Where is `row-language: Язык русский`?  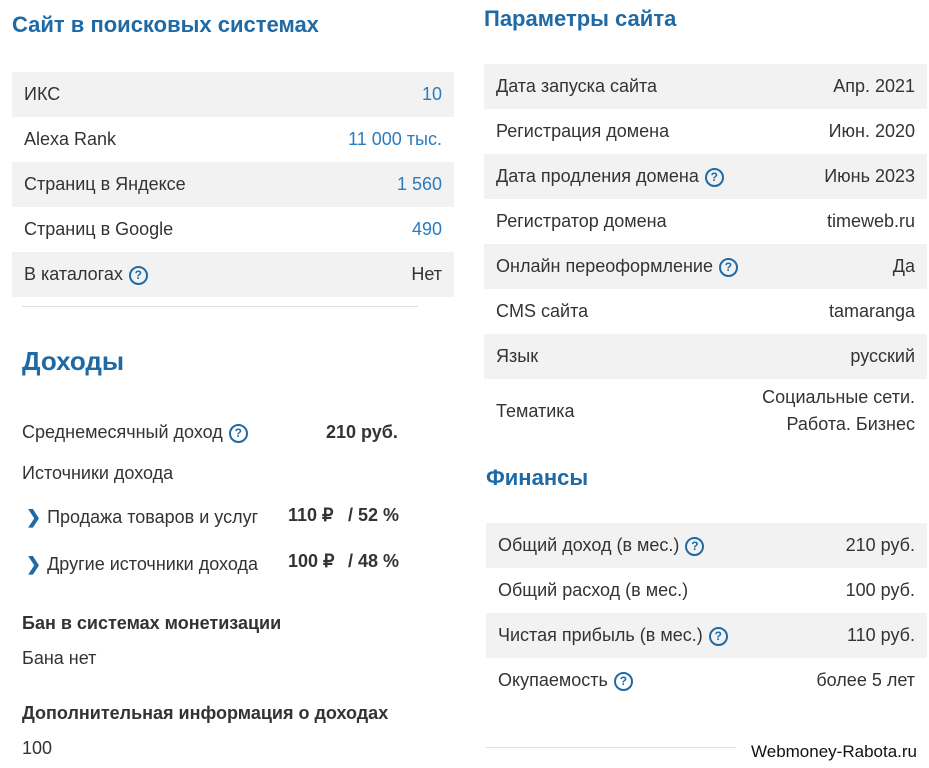
row-language: Язык русский is located at coordinates (705, 356).